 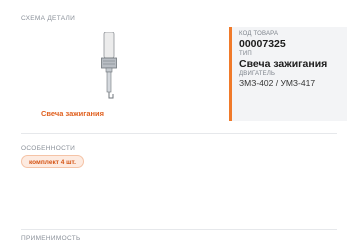 I want to click on features-section-label: ОСОБЕННОСТИ, so click(x=48, y=148).